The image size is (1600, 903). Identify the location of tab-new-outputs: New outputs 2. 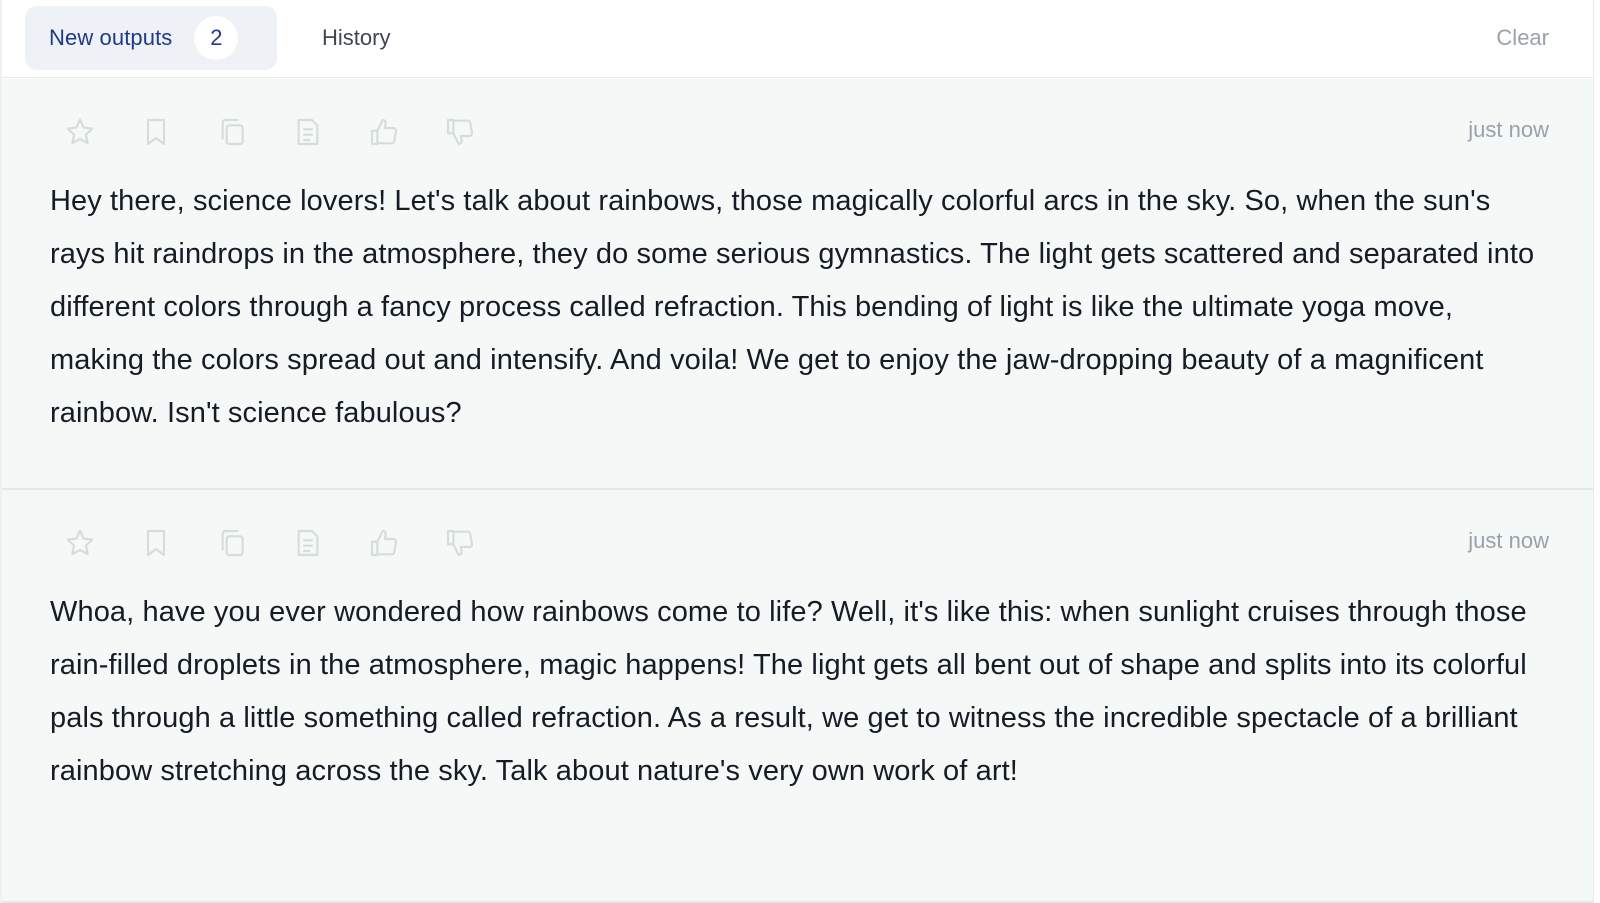
(151, 38).